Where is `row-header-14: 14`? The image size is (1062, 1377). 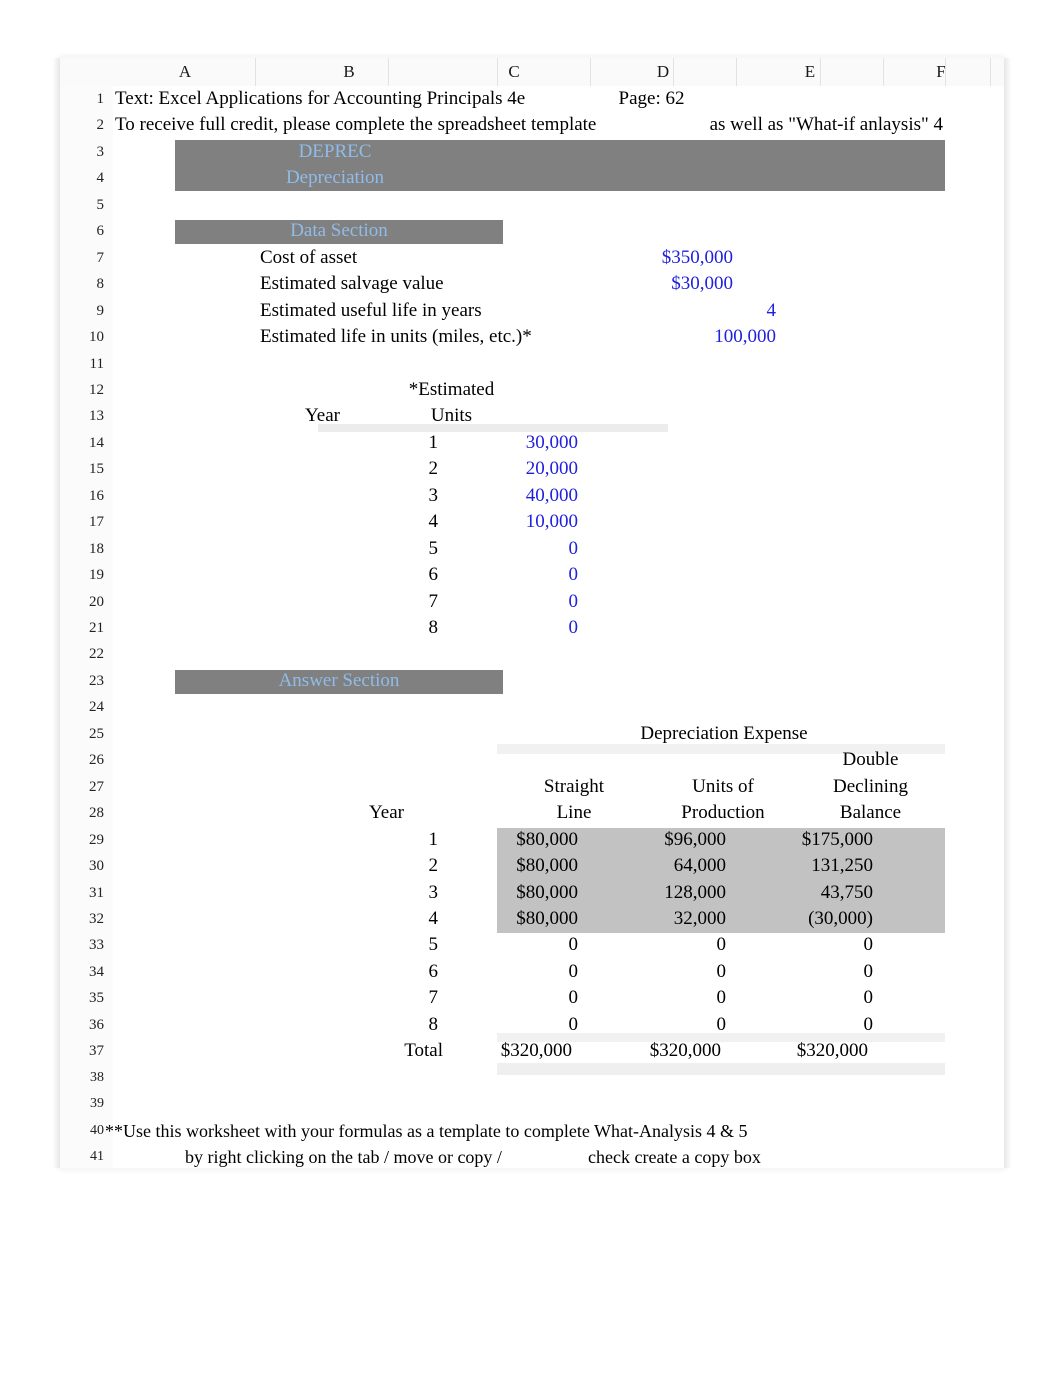
row-header-14: 14 is located at coordinates (82, 443).